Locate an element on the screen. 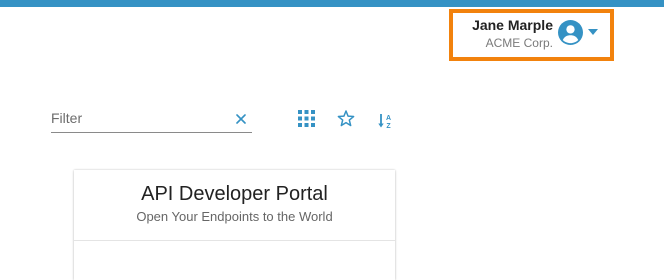  user-organization: ACME Corp. is located at coordinates (519, 43).